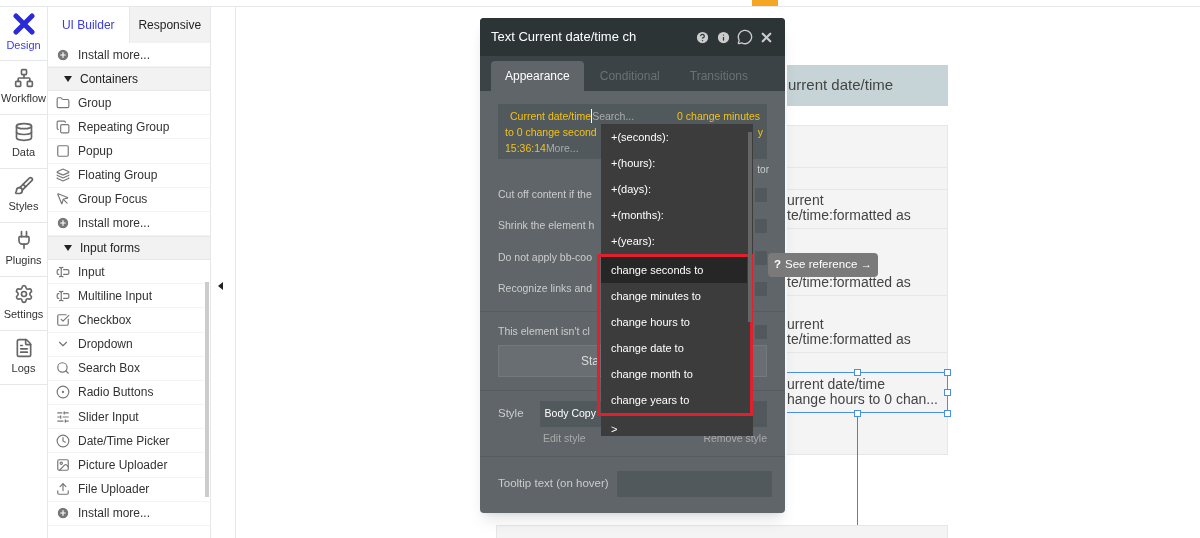 Image resolution: width=1200 pixels, height=538 pixels. Describe the element at coordinates (564, 37) in the screenshot. I see `panel-title: Text Current date/time ch` at that location.